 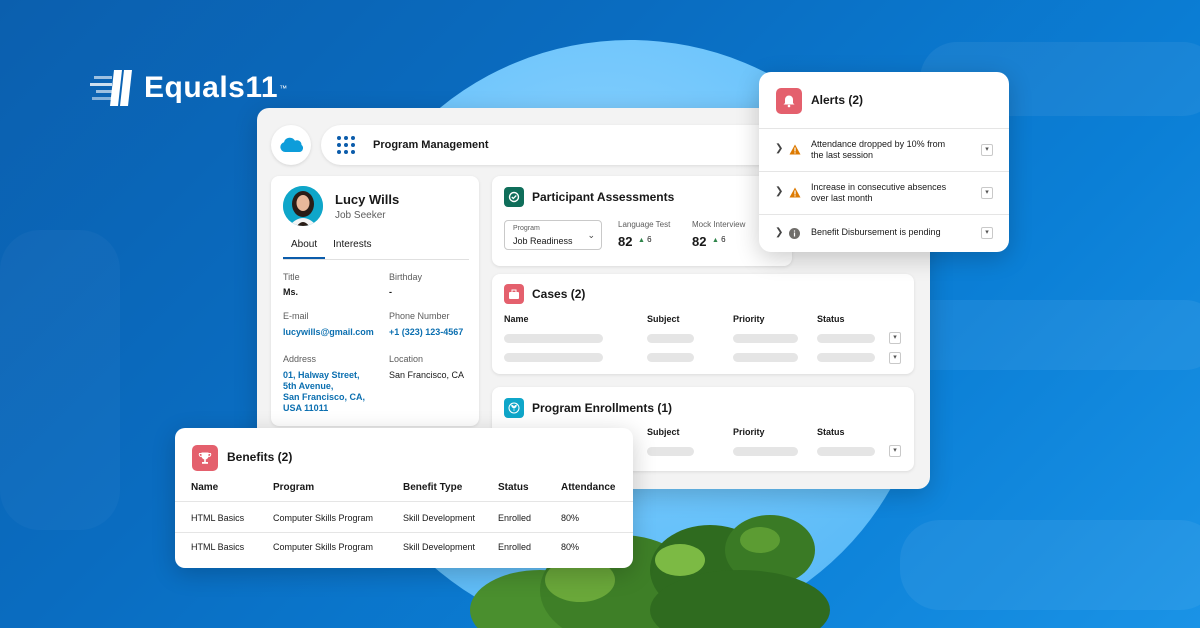 I want to click on address-line: USA 11011, so click(x=306, y=408).